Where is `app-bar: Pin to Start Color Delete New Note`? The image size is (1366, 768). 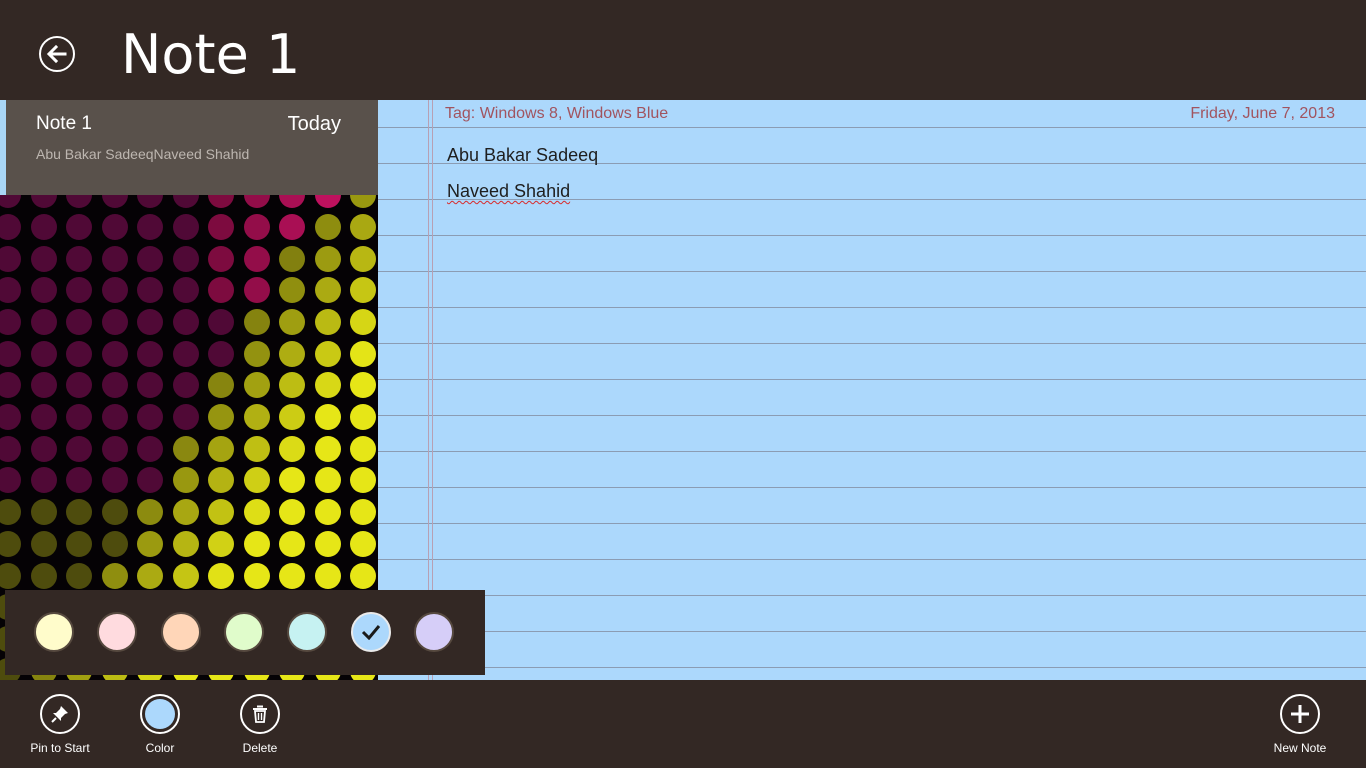
app-bar: Pin to Start Color Delete New Note is located at coordinates (683, 724).